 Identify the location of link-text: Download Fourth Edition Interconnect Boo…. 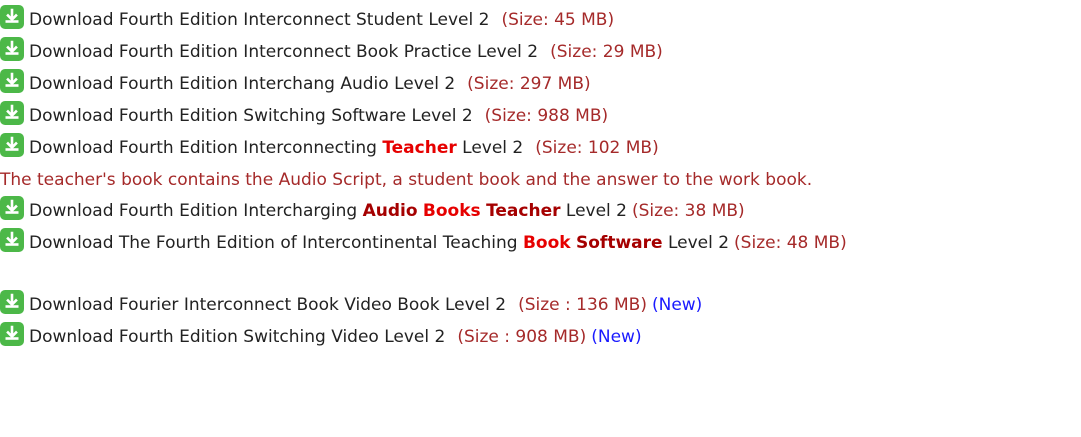
(284, 52).